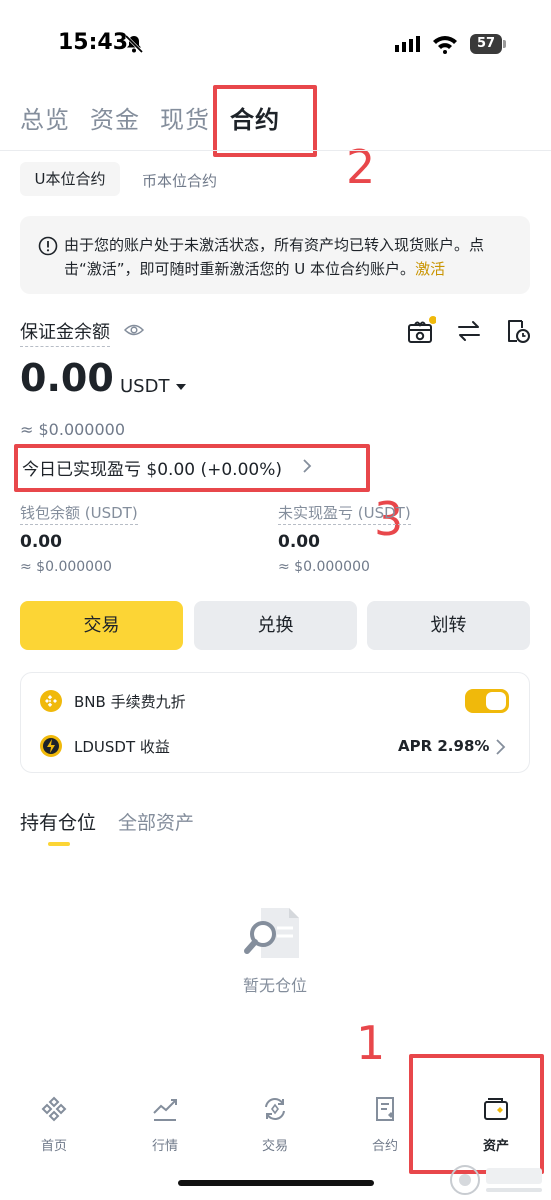  Describe the element at coordinates (48, 246) in the screenshot. I see `info-icon` at that location.